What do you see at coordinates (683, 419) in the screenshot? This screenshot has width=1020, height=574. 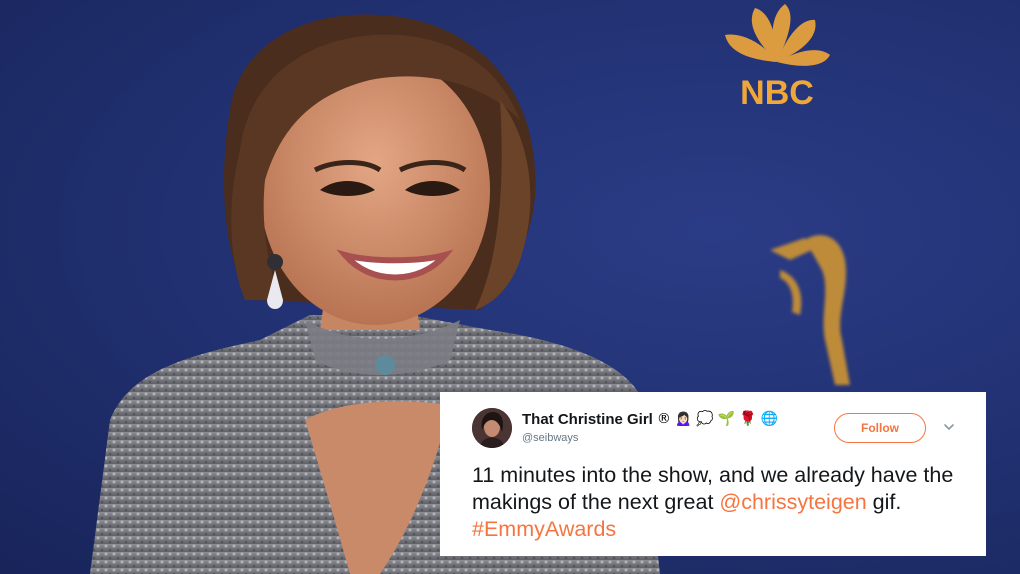 I see `woman-emoji-icon: 🙍🏻‍♀️` at bounding box center [683, 419].